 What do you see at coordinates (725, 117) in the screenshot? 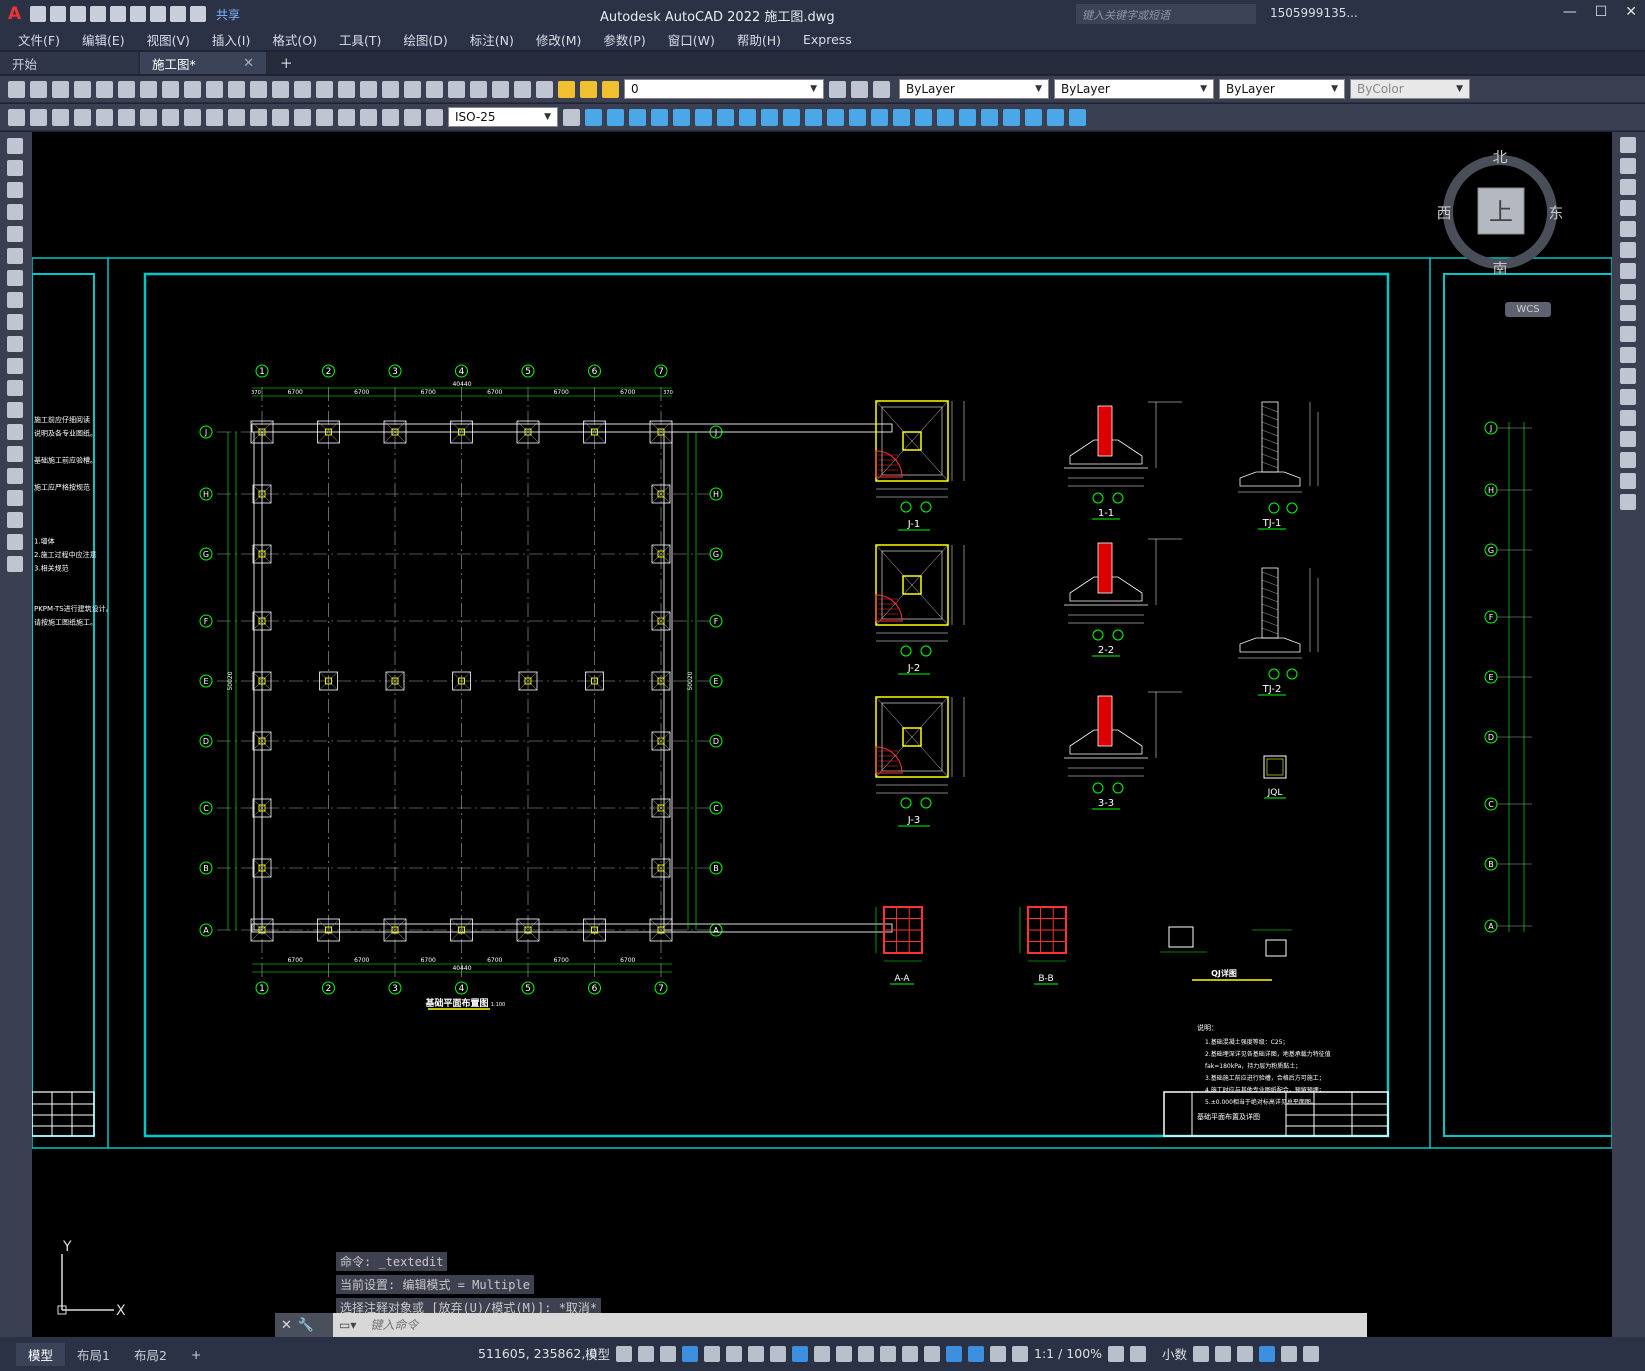
I see `torus-icon` at bounding box center [725, 117].